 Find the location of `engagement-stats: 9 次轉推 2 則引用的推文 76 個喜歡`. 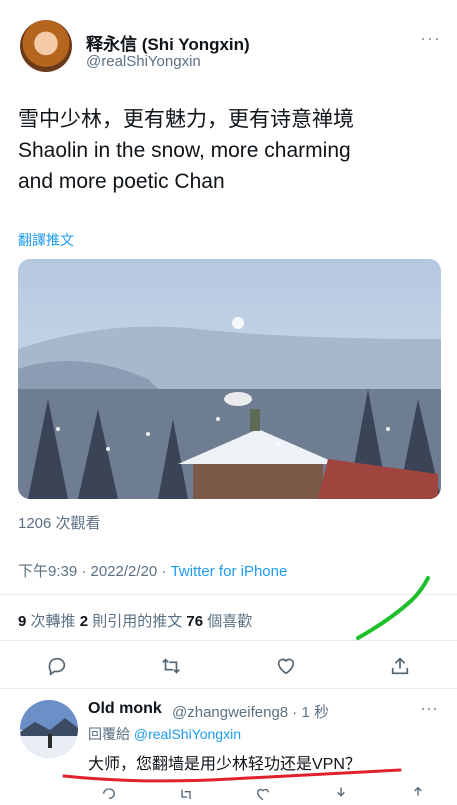

engagement-stats: 9 次轉推 2 則引用的推文 76 個喜歡 is located at coordinates (135, 620).